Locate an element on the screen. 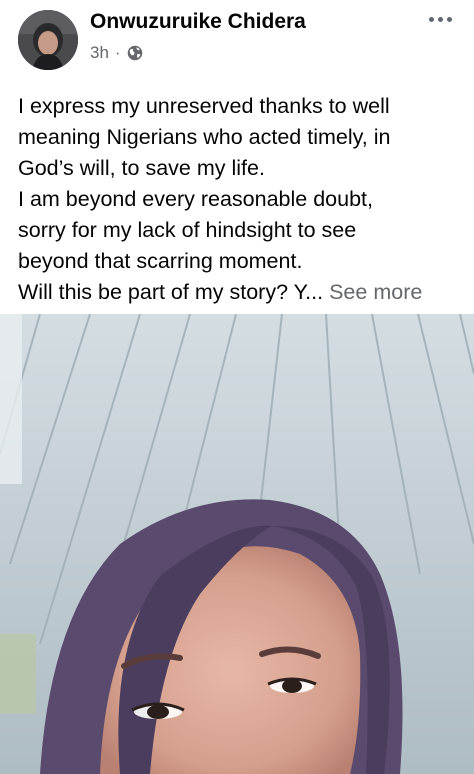  post-header: Onwuzuruike Chidera 3h · is located at coordinates (237, 40).